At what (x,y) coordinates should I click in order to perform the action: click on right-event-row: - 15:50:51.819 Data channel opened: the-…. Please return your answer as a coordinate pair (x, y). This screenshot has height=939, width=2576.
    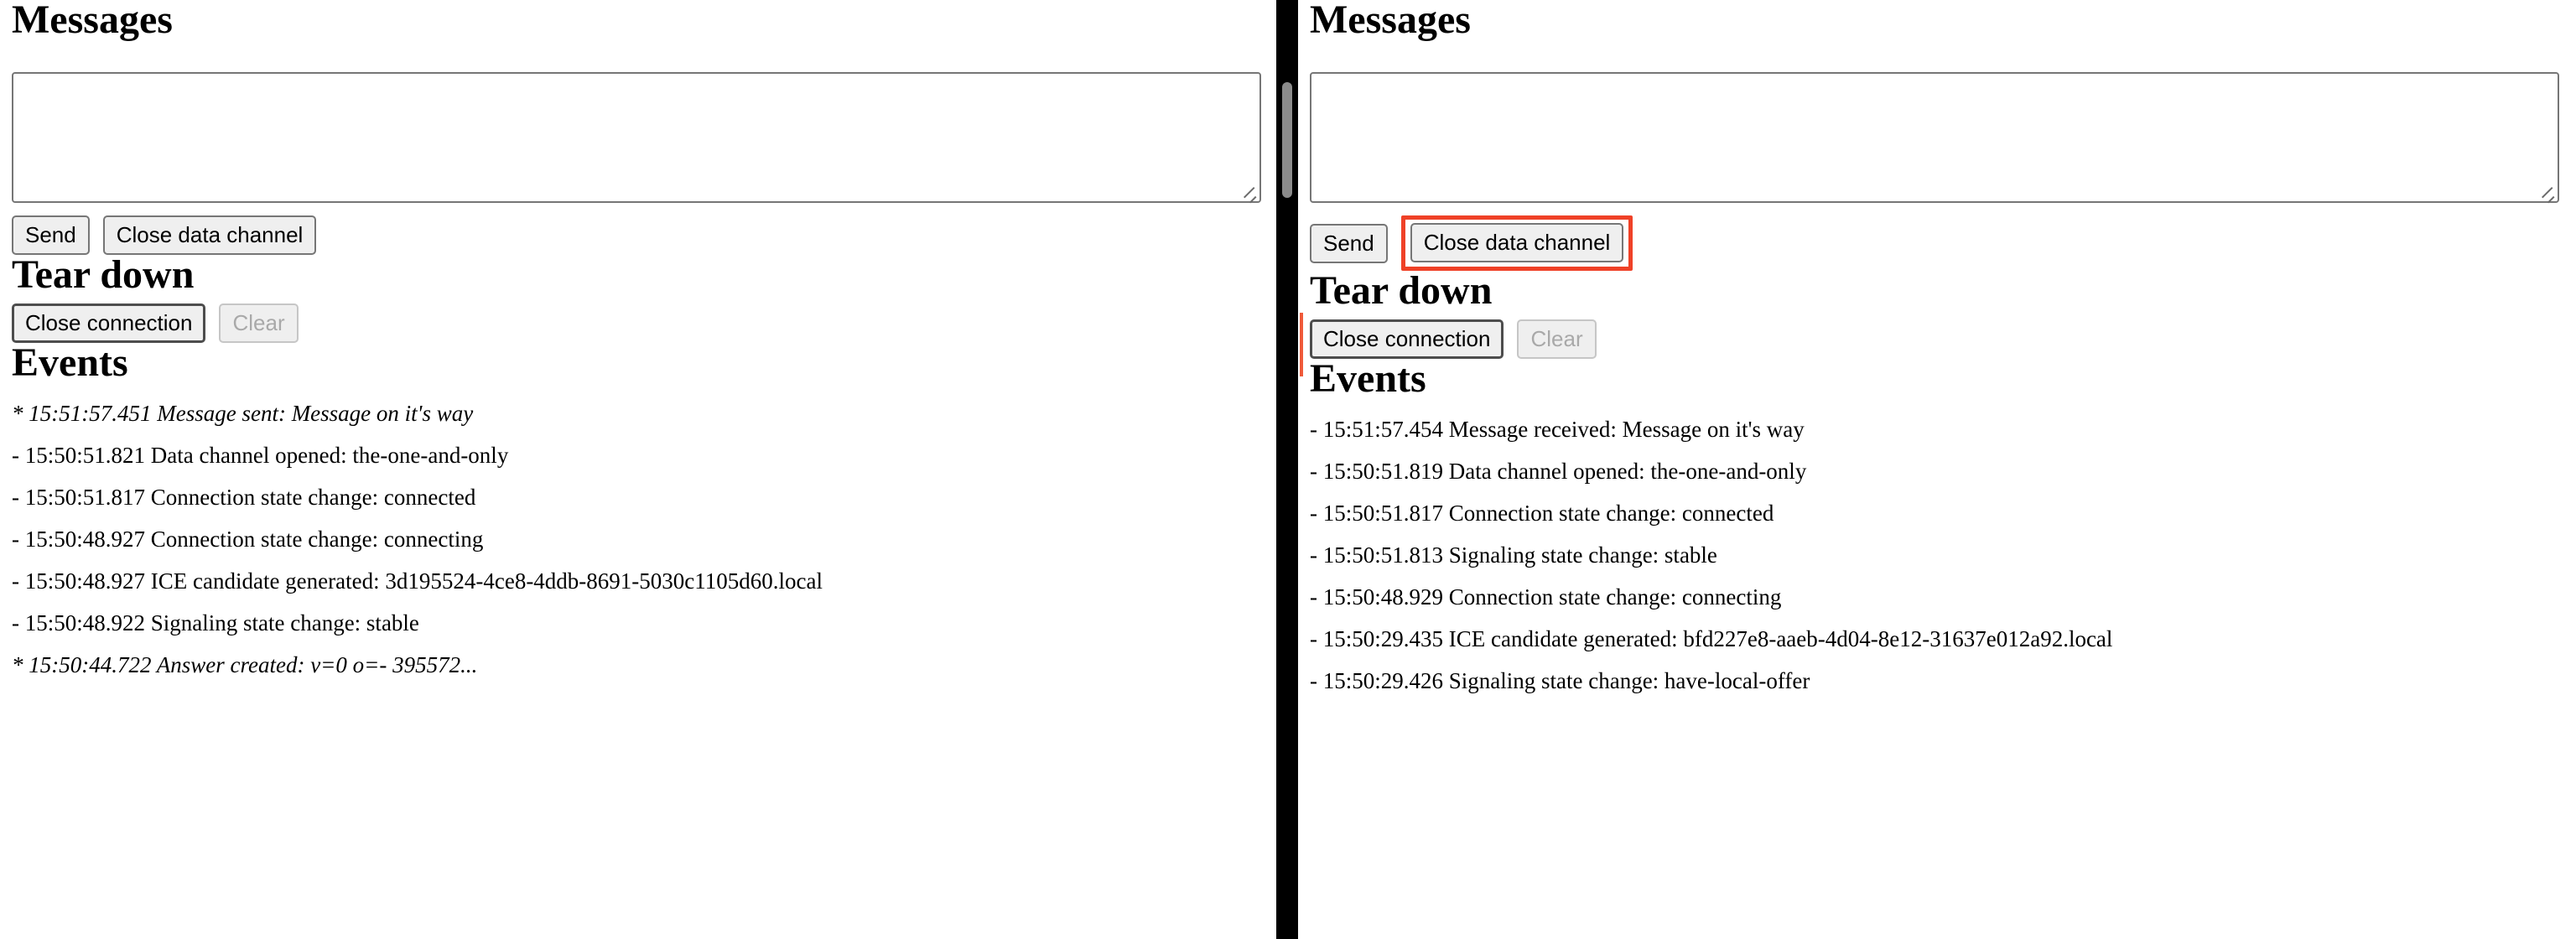
    Looking at the image, I should click on (1558, 471).